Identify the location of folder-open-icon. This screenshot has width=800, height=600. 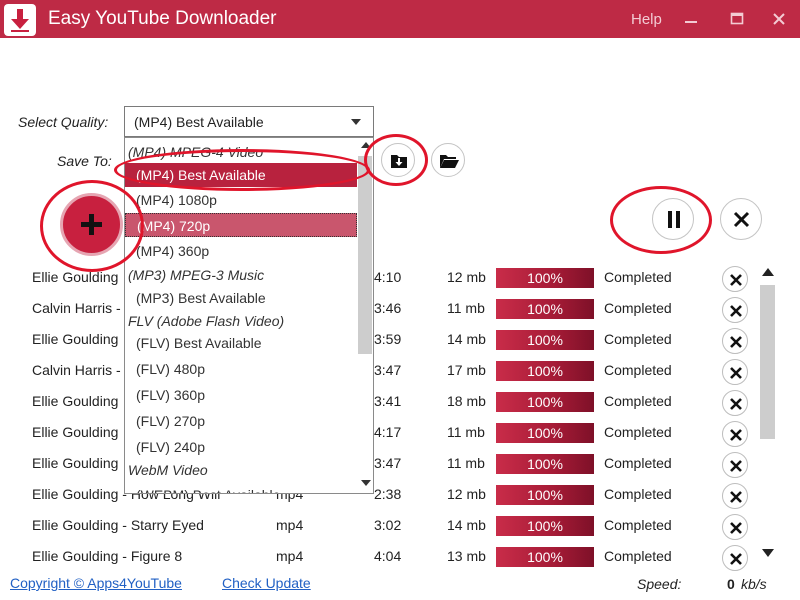
(449, 161).